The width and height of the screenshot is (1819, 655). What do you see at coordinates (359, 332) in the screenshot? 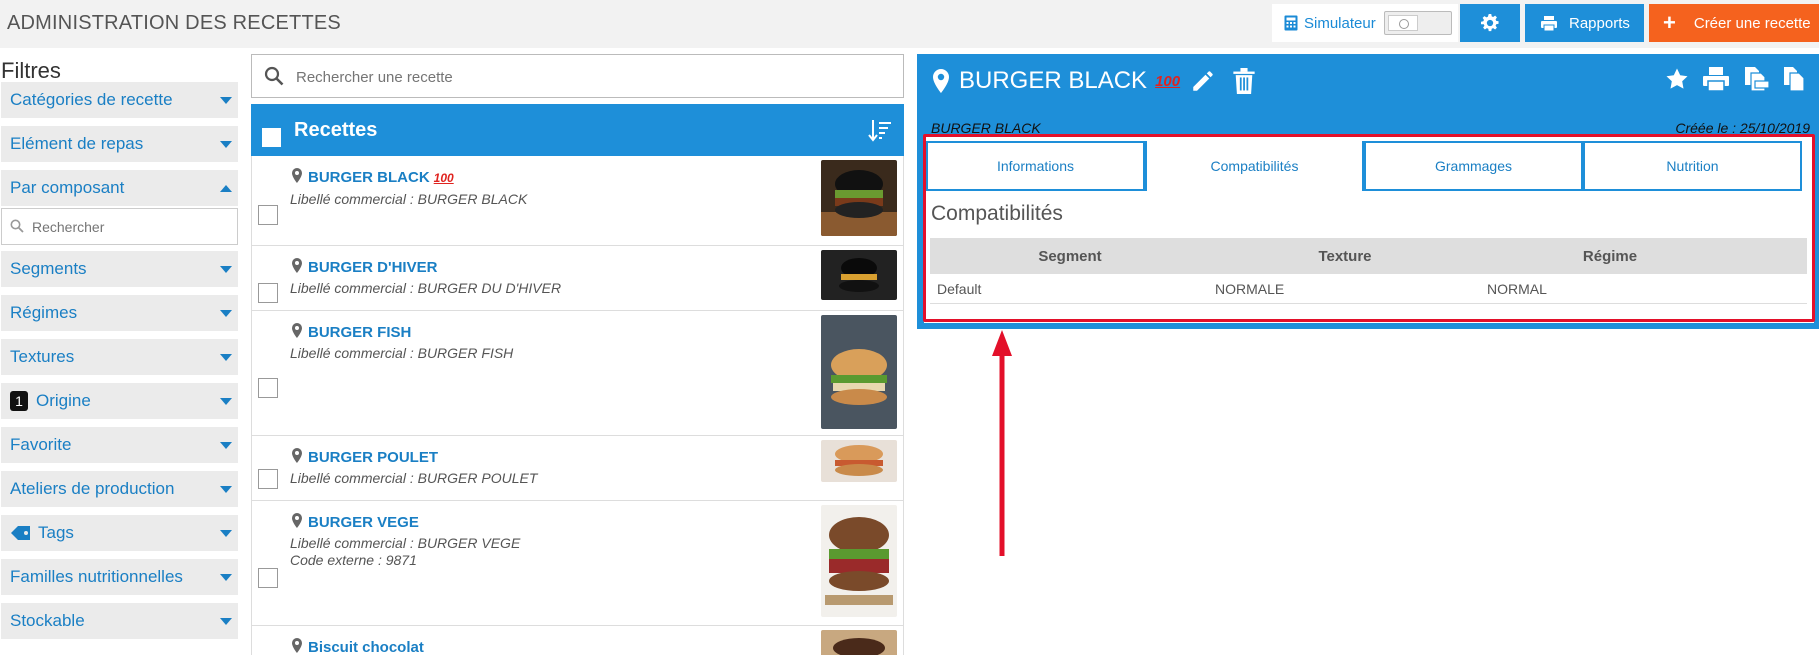
I see `recipe-name: BURGER FISH` at bounding box center [359, 332].